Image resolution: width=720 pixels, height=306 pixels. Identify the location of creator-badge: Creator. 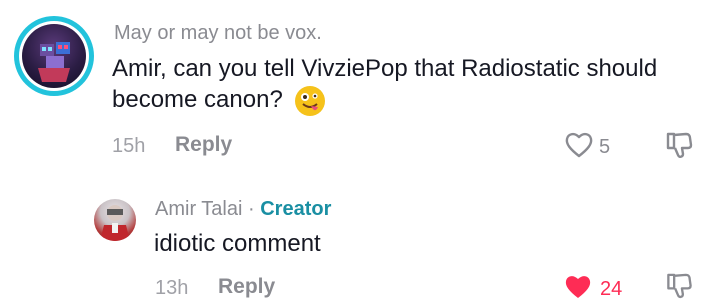
(296, 209).